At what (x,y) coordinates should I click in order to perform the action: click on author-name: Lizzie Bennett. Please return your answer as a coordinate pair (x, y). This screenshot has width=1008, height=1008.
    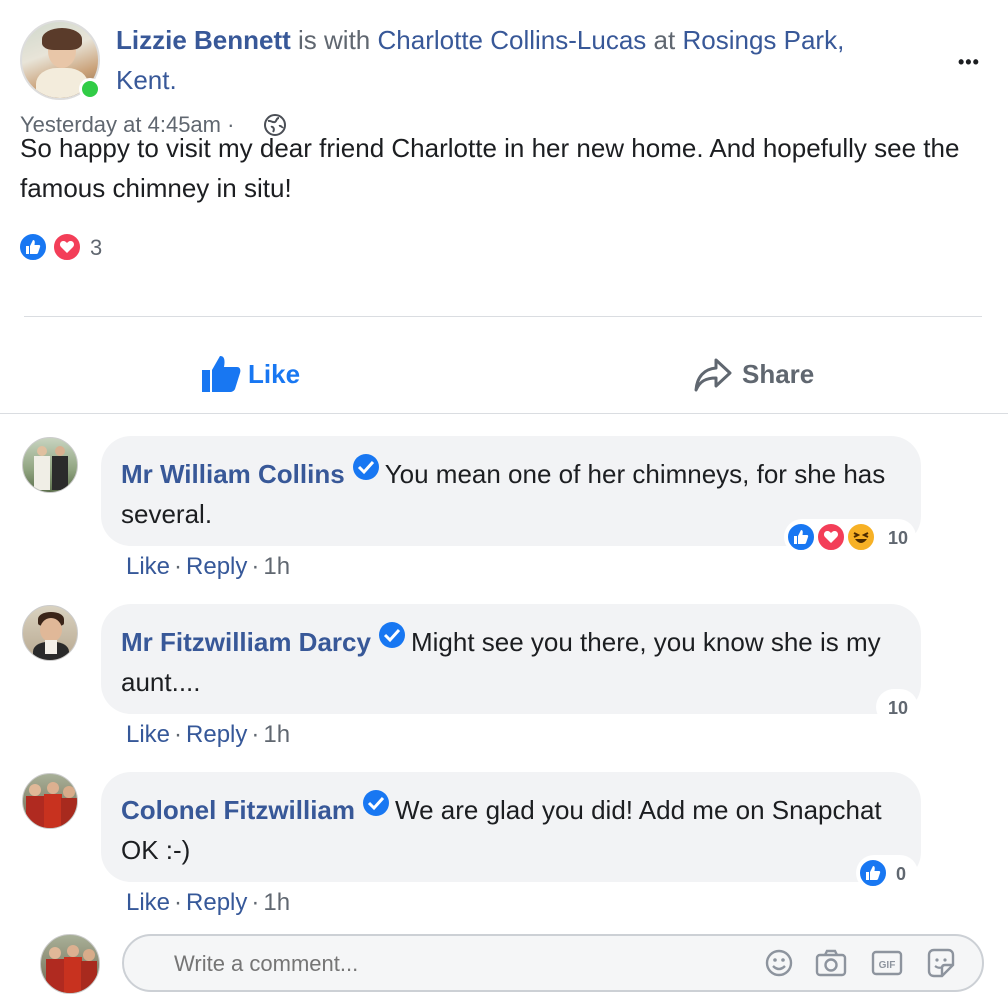
    Looking at the image, I should click on (203, 40).